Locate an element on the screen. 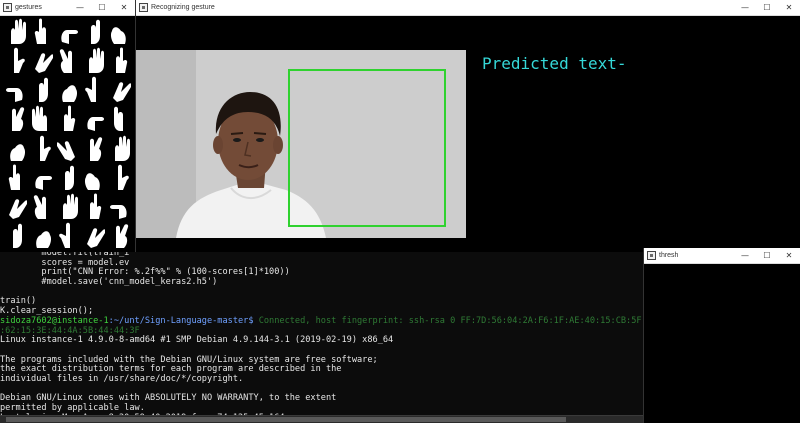 The width and height of the screenshot is (800, 423). window-title: gestures is located at coordinates (28, 7).